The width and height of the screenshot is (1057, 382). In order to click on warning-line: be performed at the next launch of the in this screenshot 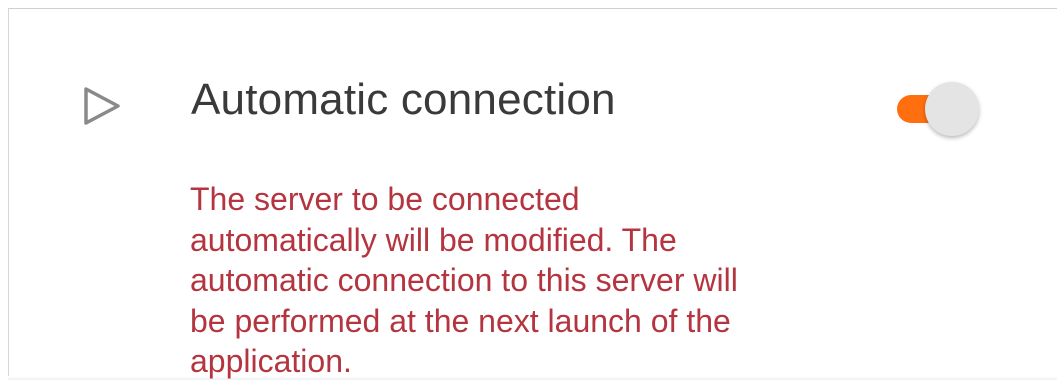, I will do `click(460, 320)`.